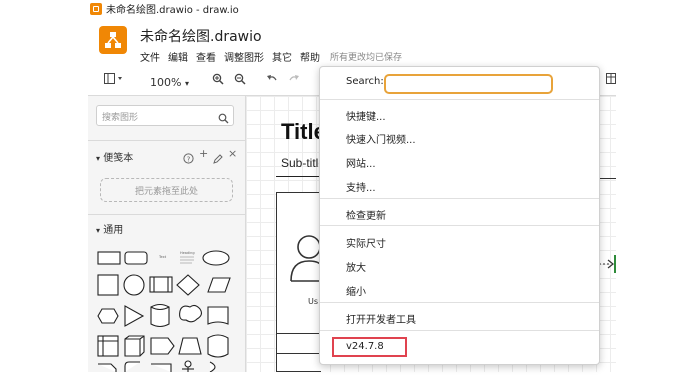  Describe the element at coordinates (120, 118) in the screenshot. I see `shape-search-placeholder: 搜索图形` at that location.